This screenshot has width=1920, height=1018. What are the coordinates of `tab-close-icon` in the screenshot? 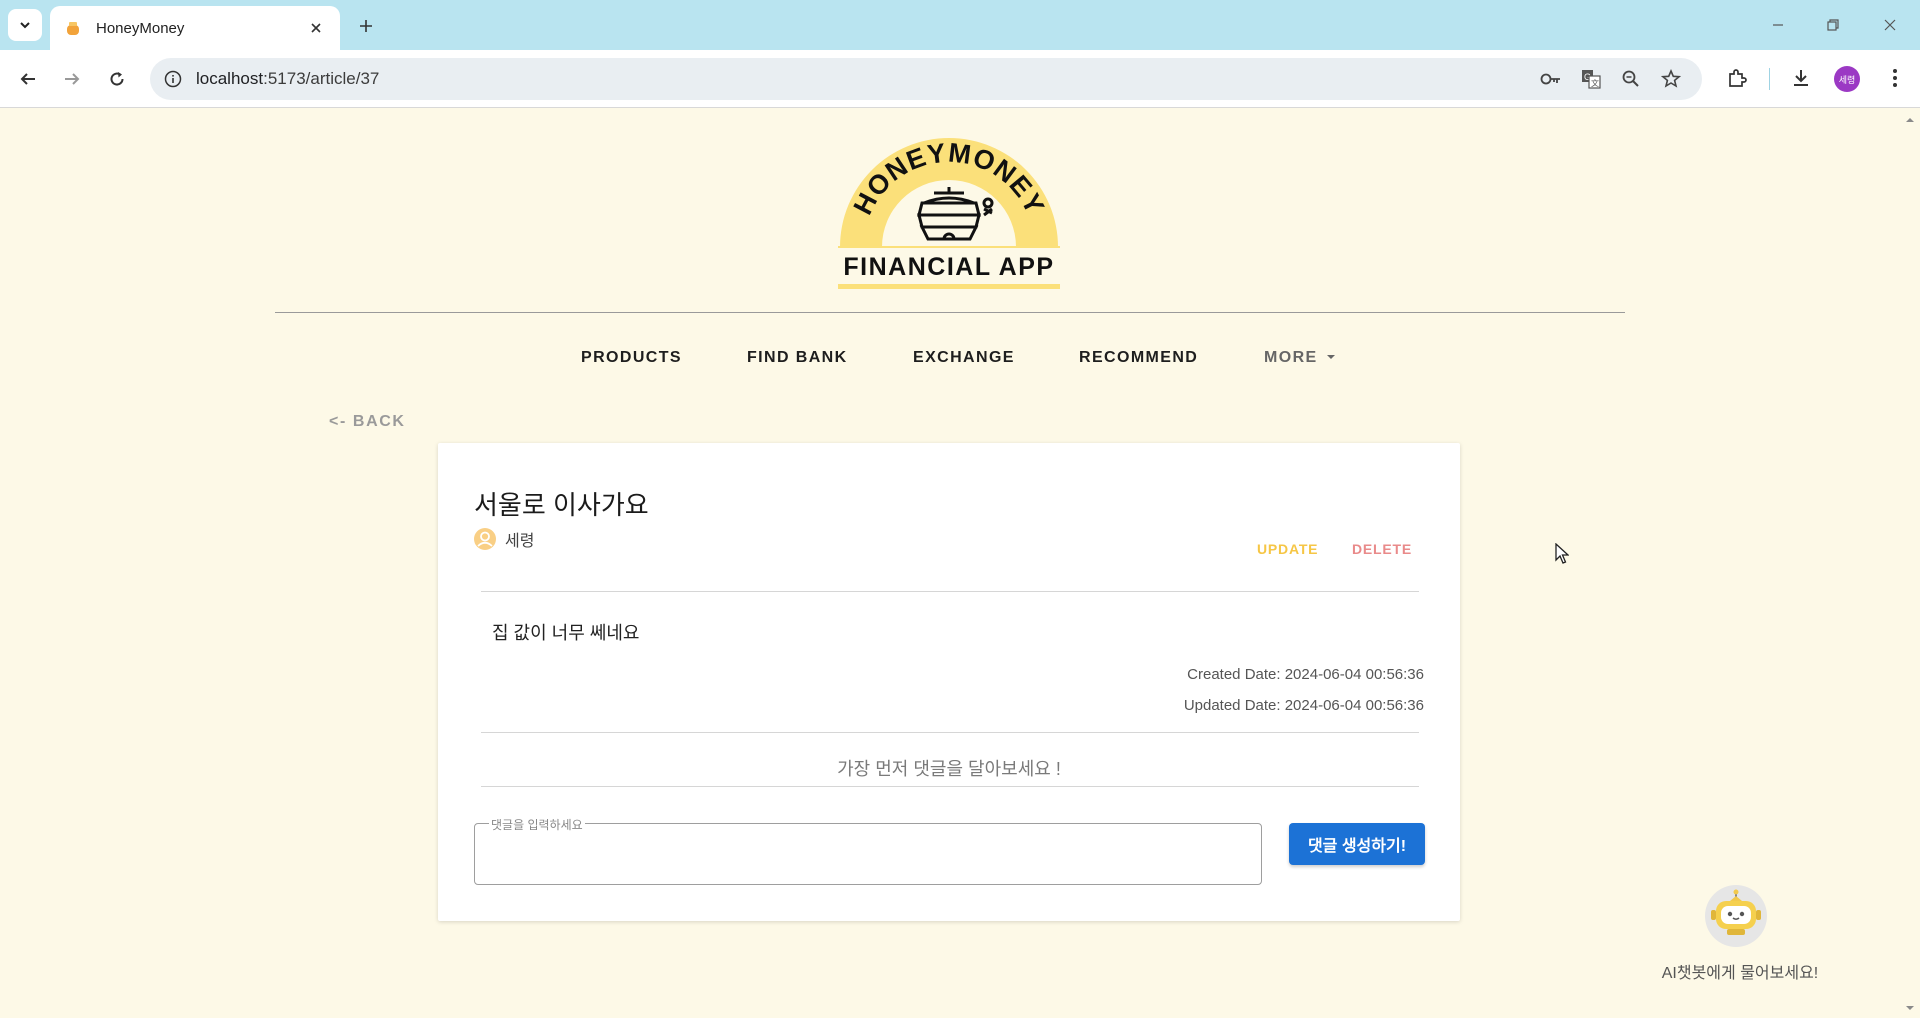 It's located at (316, 28).